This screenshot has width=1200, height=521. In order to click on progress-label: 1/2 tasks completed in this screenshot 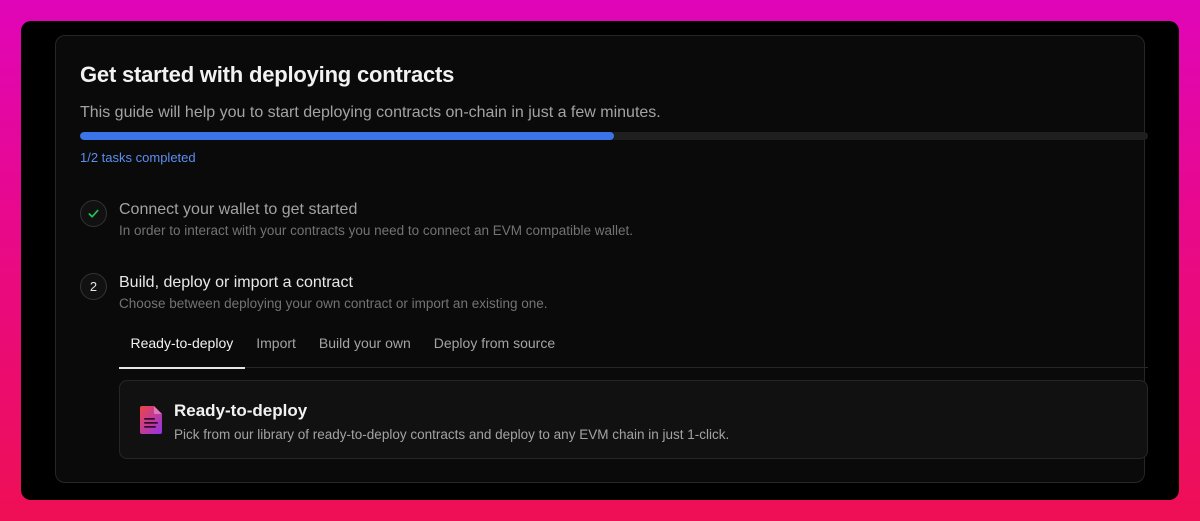, I will do `click(138, 157)`.